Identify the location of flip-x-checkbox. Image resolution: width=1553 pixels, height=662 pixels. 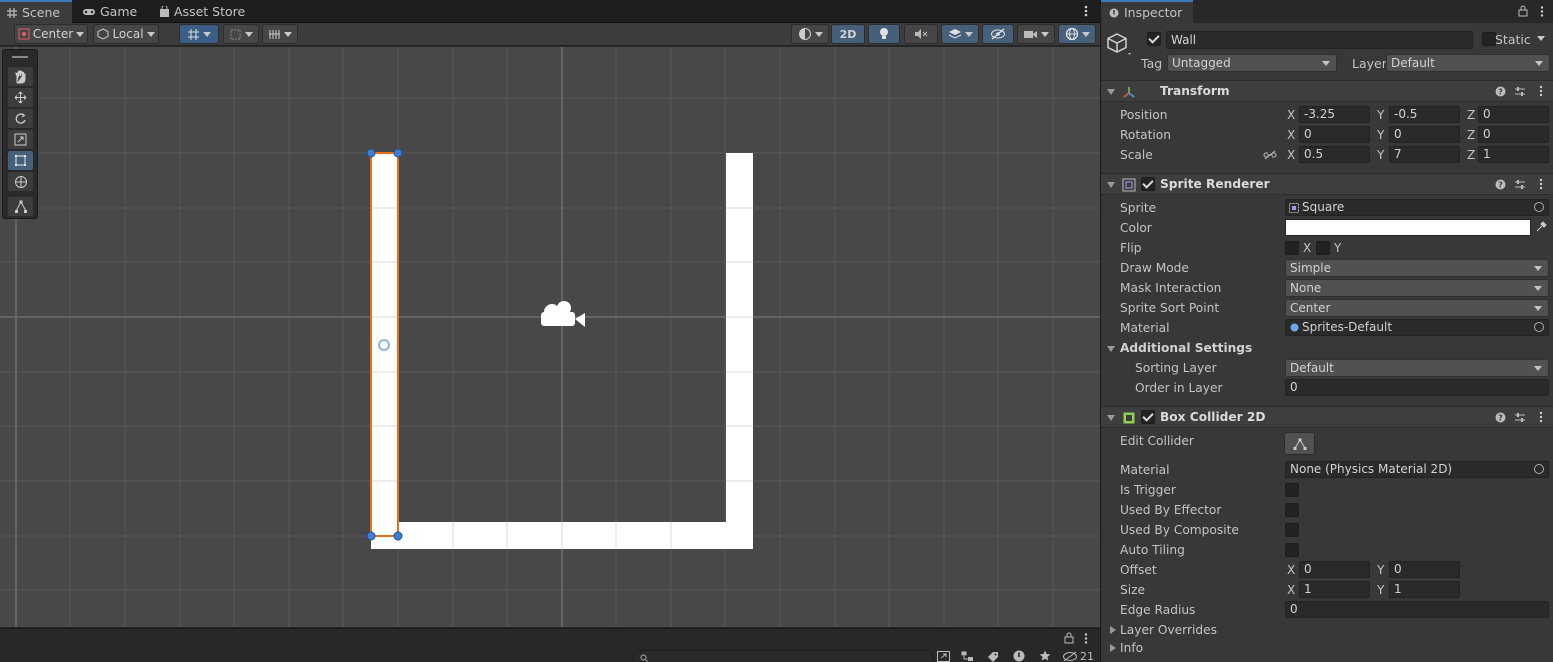
(1292, 248).